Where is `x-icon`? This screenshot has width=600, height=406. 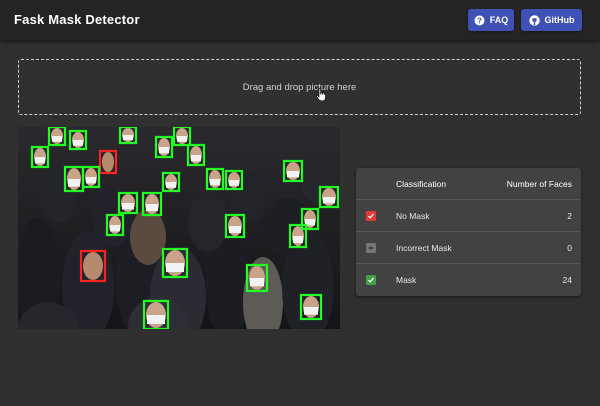
x-icon is located at coordinates (371, 215).